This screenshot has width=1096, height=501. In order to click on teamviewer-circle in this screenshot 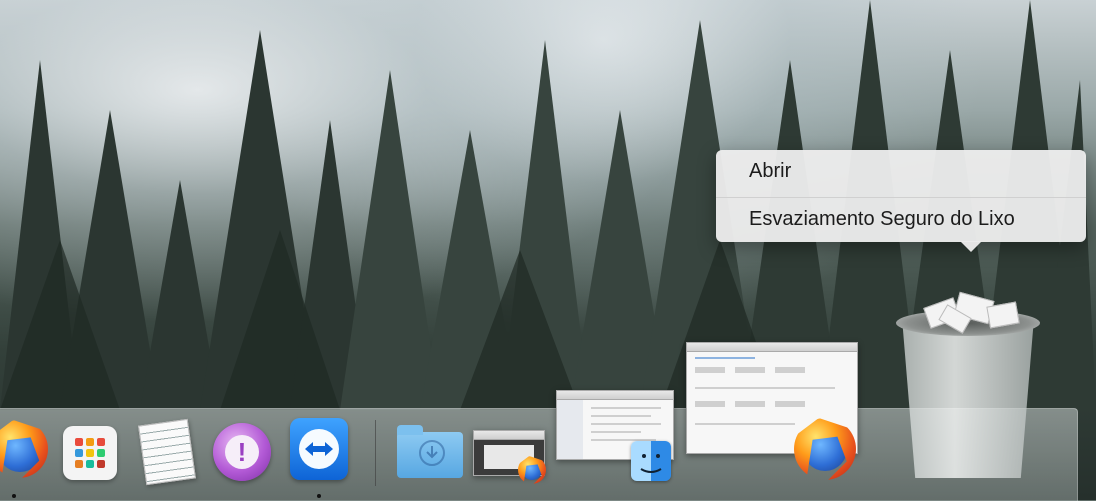, I will do `click(319, 449)`.